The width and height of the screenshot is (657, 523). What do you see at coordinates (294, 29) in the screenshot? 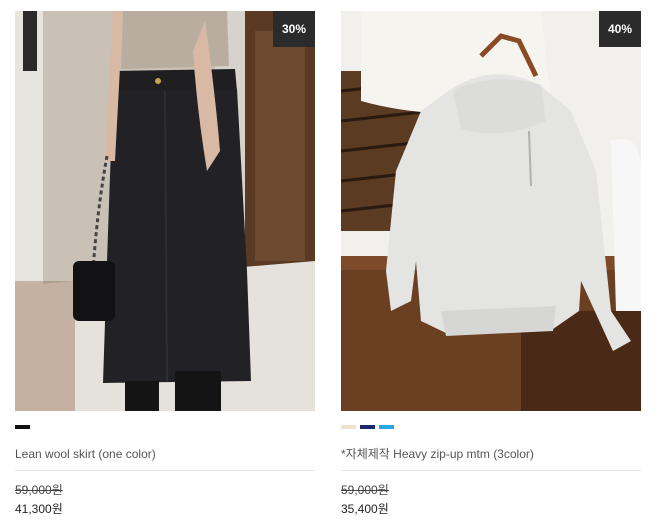
I see `discount-badge: 30%` at bounding box center [294, 29].